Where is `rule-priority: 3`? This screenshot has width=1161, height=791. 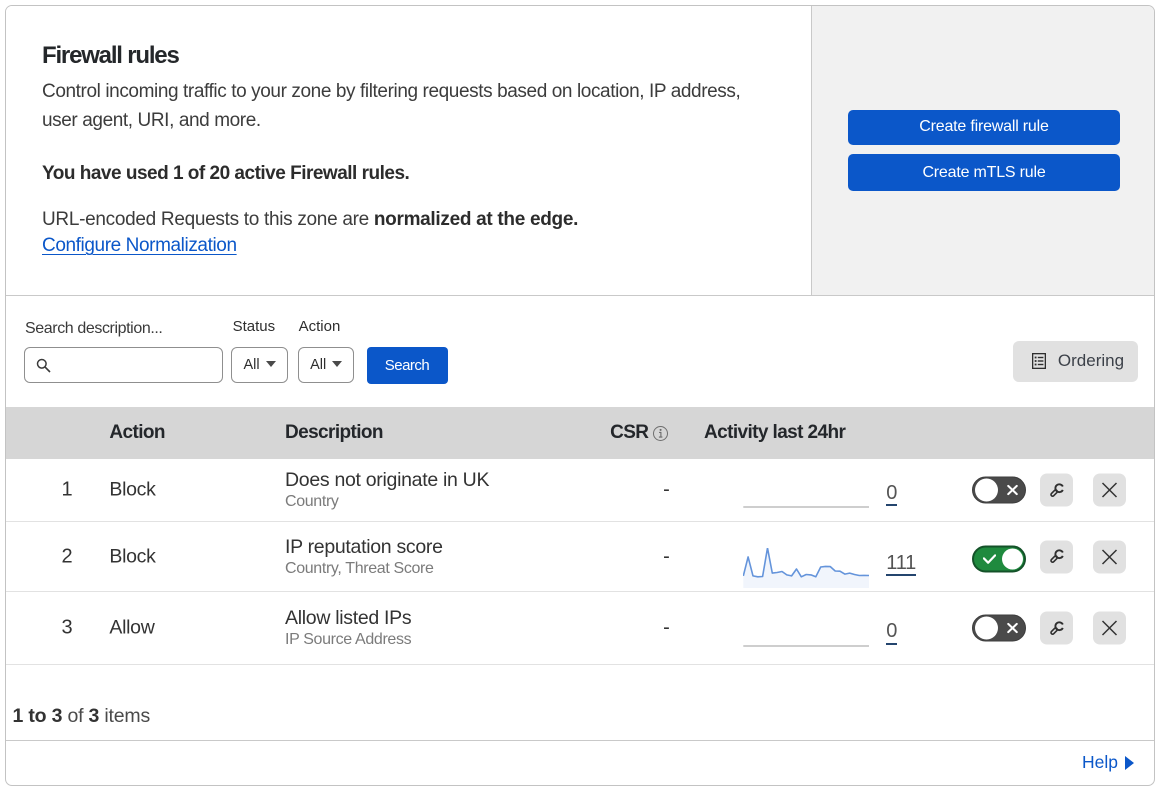 rule-priority: 3 is located at coordinates (67, 627).